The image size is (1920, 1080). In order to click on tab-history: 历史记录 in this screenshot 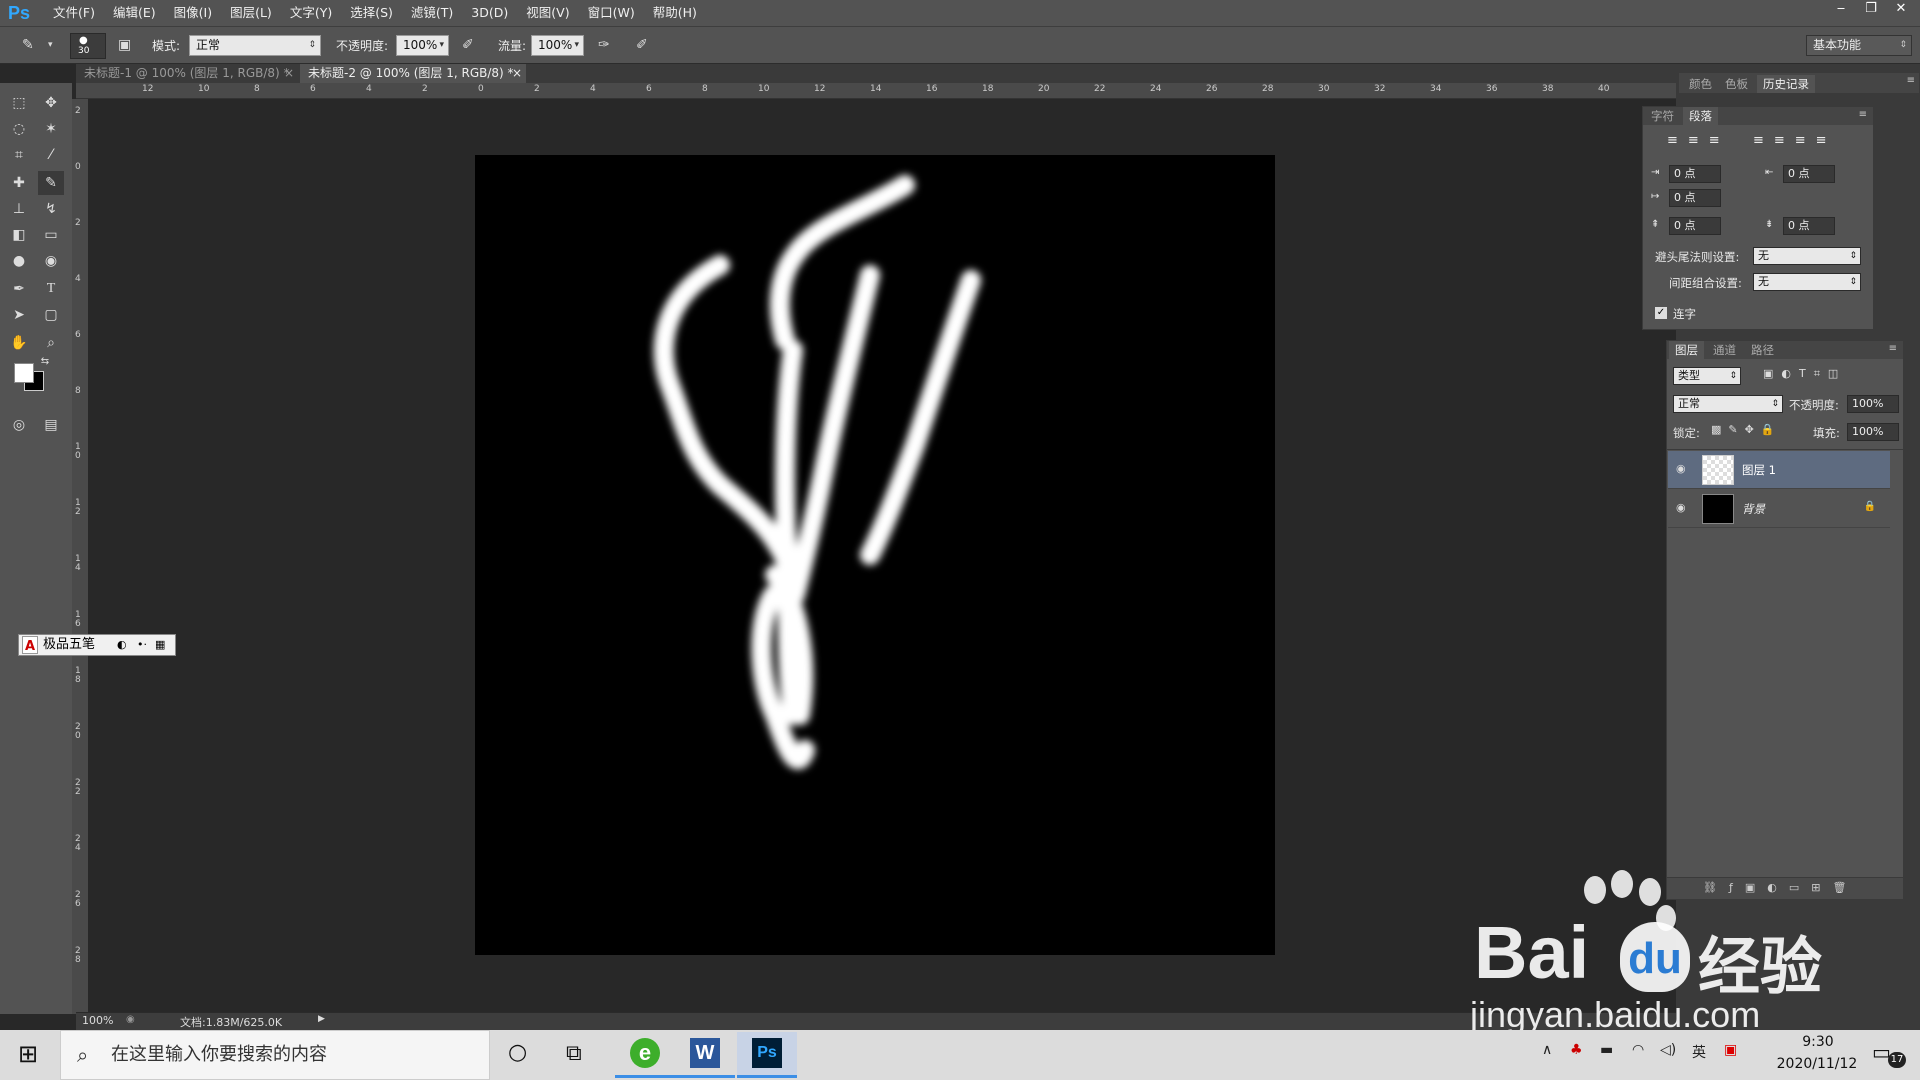, I will do `click(1786, 84)`.